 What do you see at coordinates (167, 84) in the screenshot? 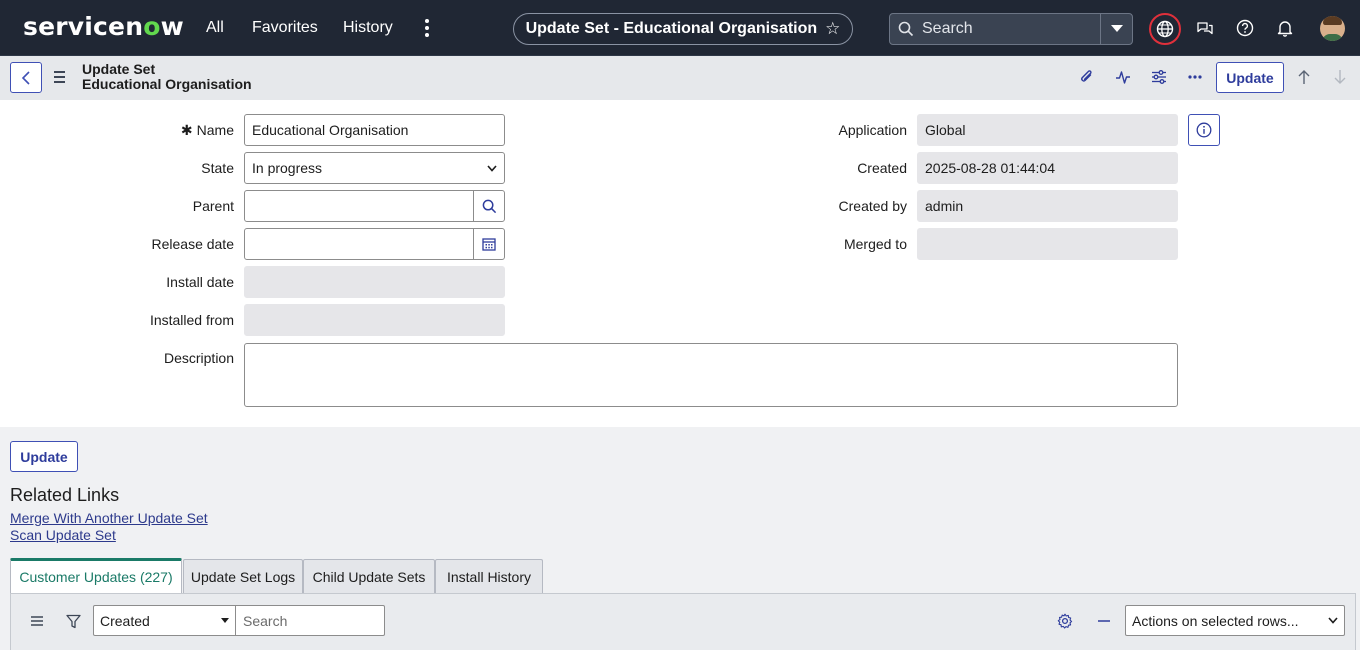
I see `form-record-name: Educational Organisation` at bounding box center [167, 84].